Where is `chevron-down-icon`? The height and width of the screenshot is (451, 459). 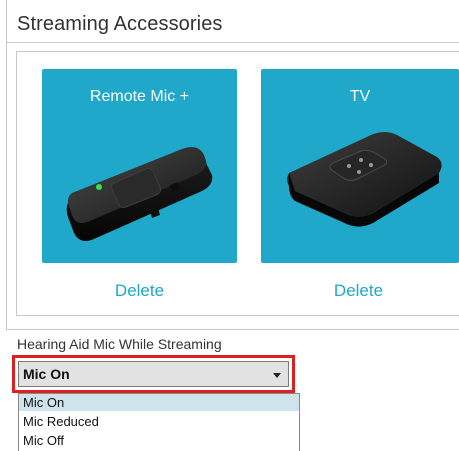 chevron-down-icon is located at coordinates (277, 375).